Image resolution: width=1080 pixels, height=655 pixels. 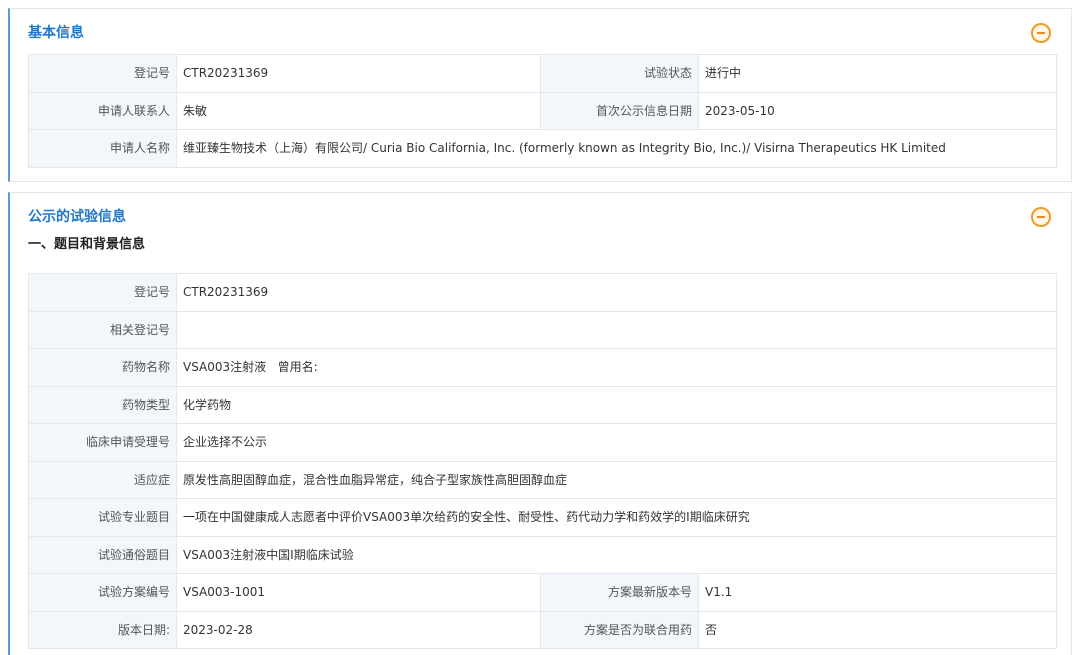 I want to click on table-row: 申请人联系人 朱敏 首次公示信息日期 2023-05-10, so click(x=542, y=110).